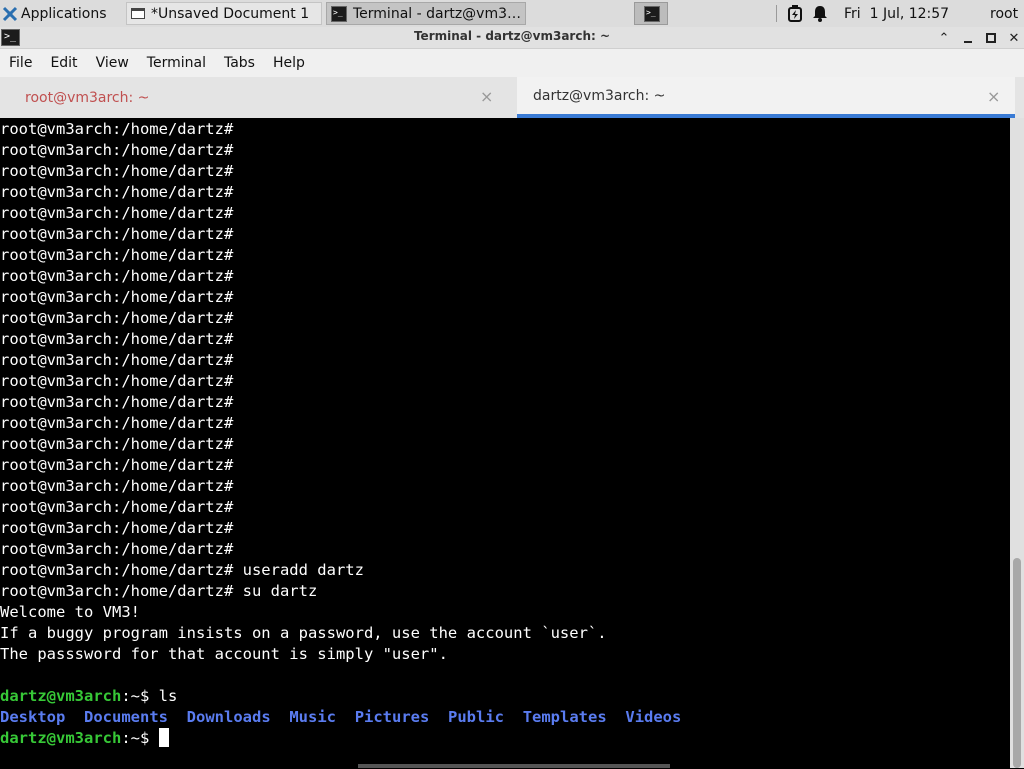  Describe the element at coordinates (505, 696) in the screenshot. I see `terminal-line-ls: dartz@vm3arch:~$ ls` at that location.